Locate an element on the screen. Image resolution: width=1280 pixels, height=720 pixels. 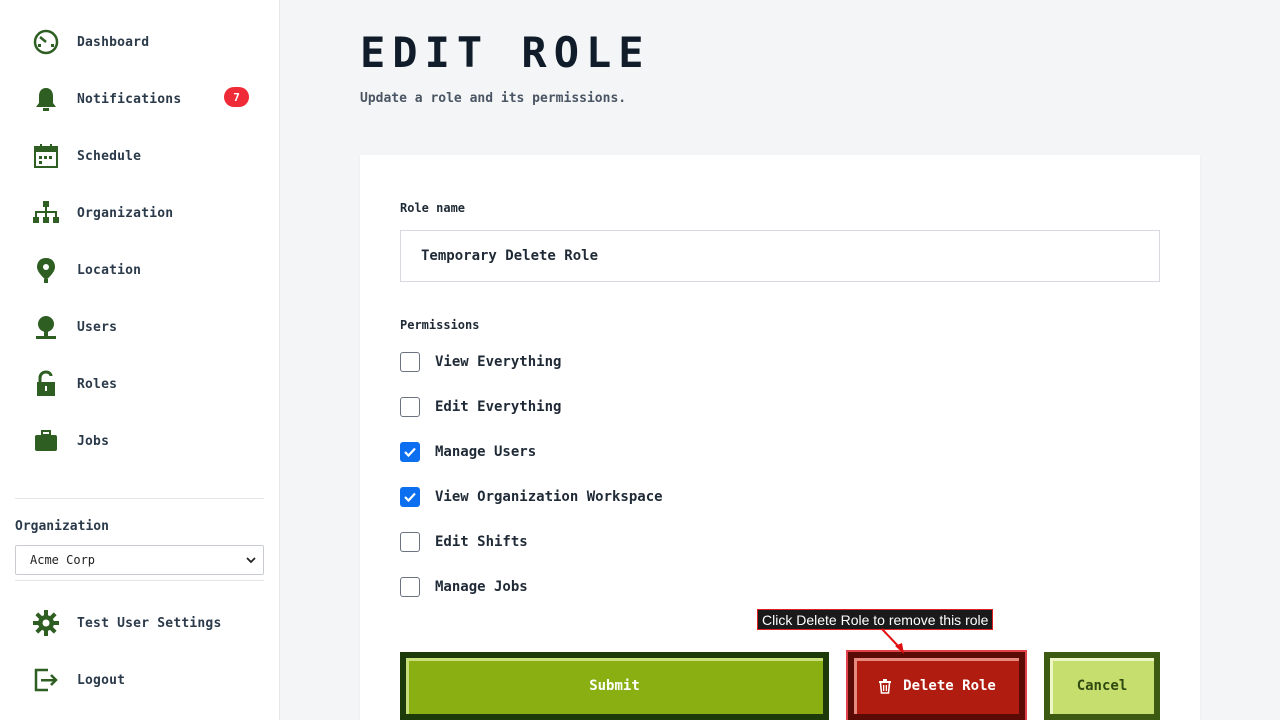
permission-edit-shifts: Edit Shifts is located at coordinates (464, 542).